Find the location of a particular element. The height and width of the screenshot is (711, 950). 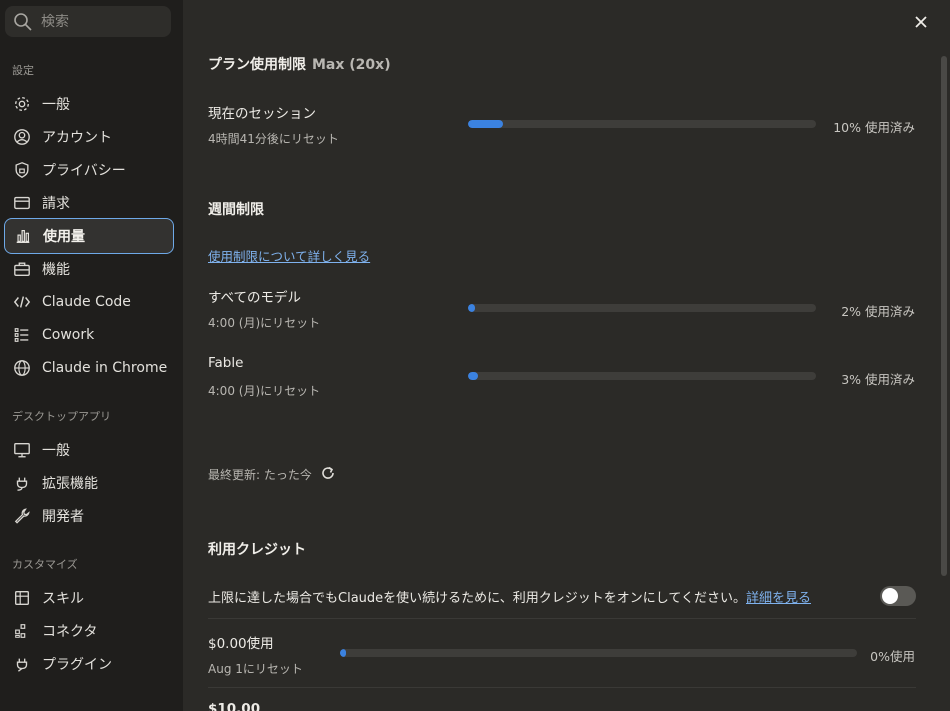

learn-more-link-wrap: 使用制限について詳しく見る is located at coordinates (289, 255).